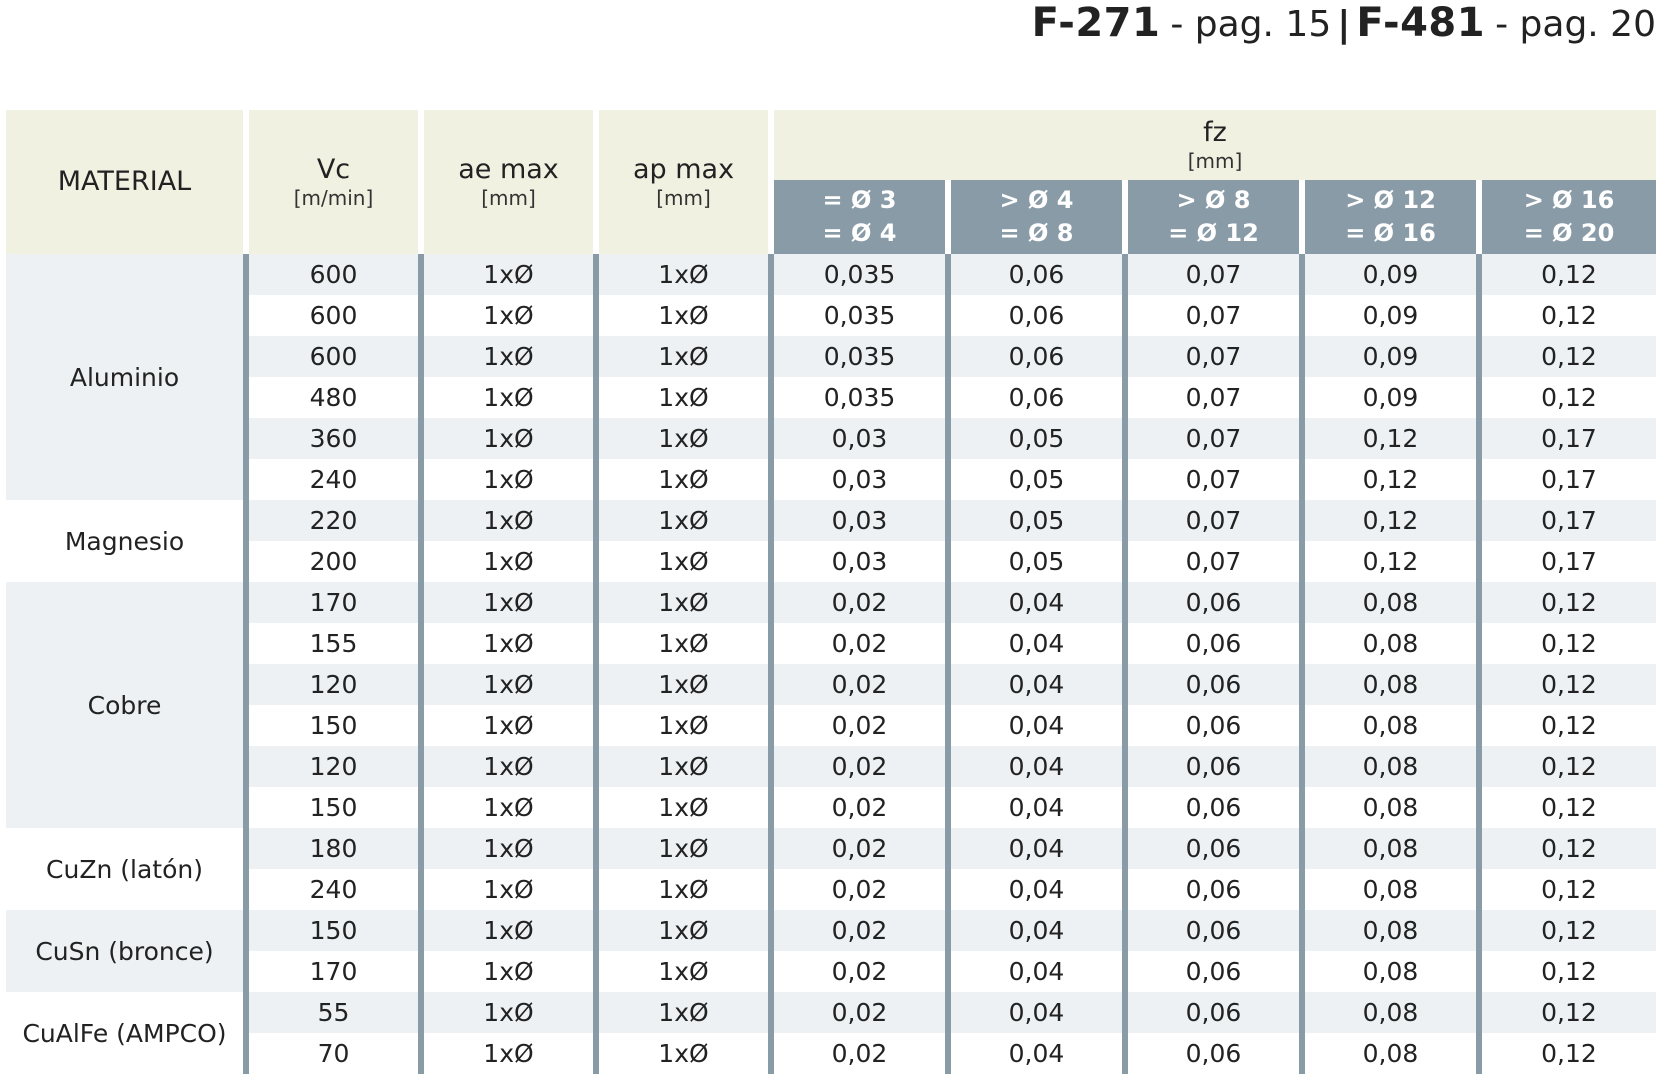  I want to click on table-row: 170 1xØ 1xØ 0,02 0,04 0,06 0,08 0,12, so click(831, 971).